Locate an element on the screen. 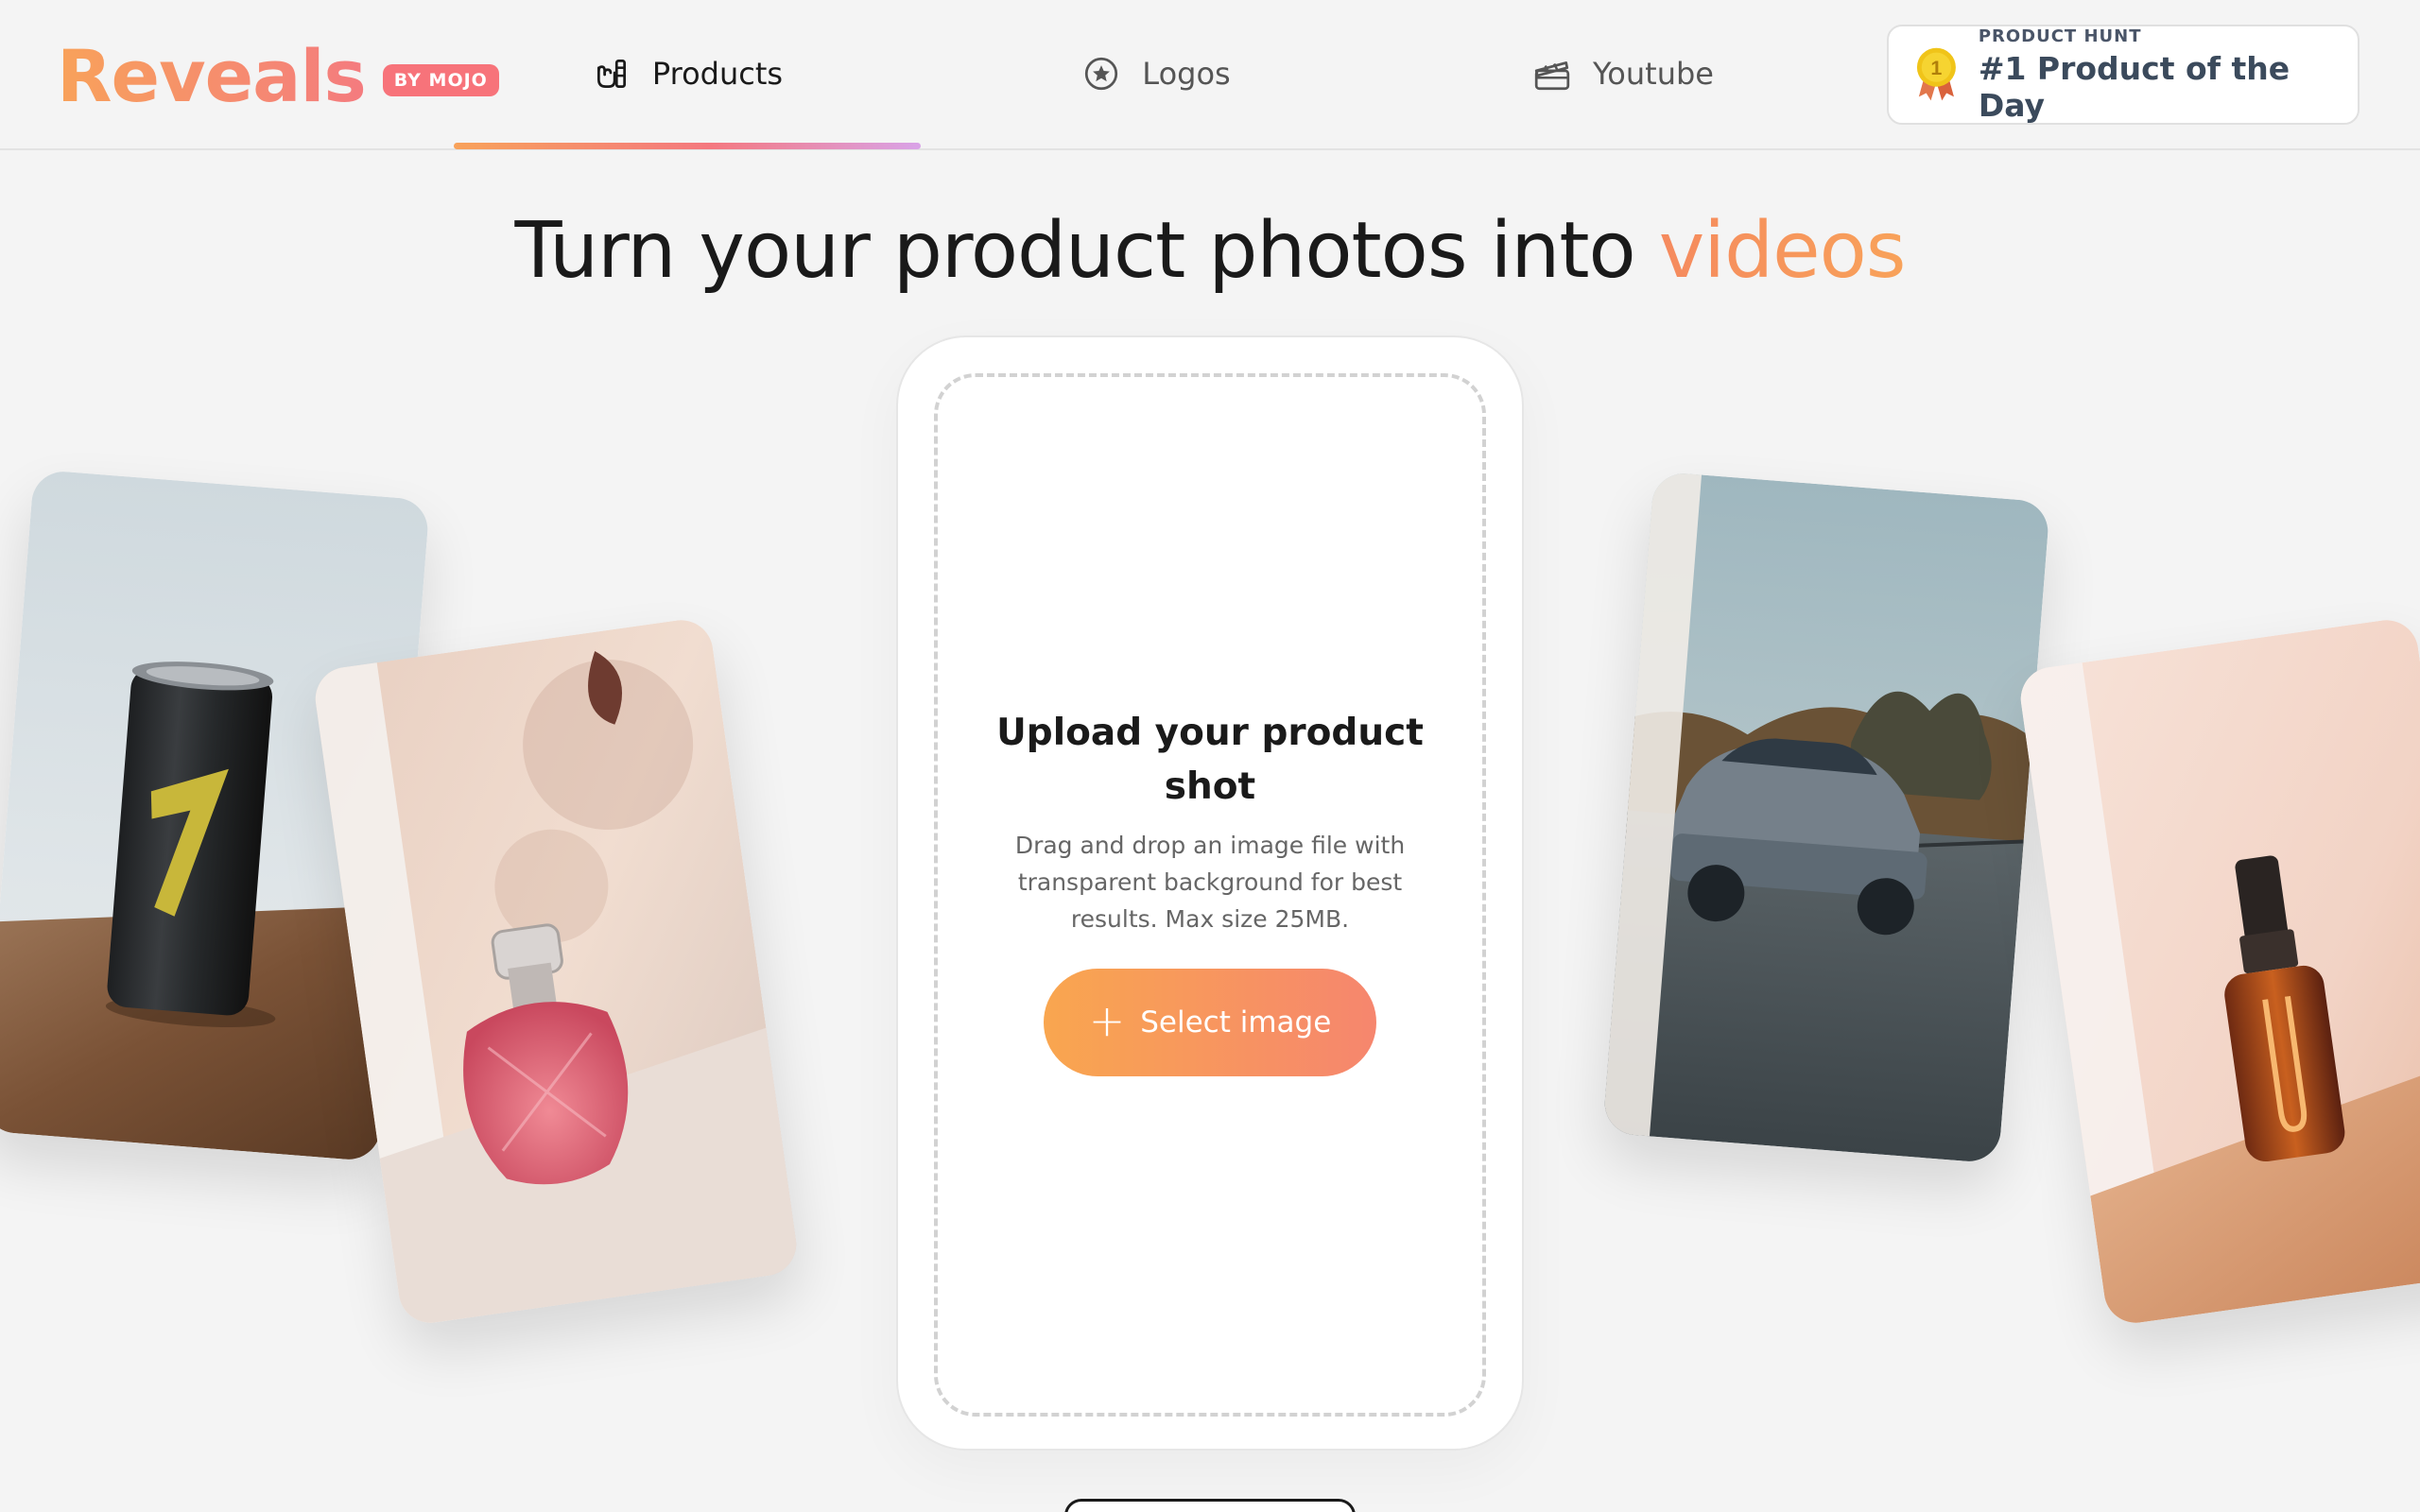  tab-products: Products is located at coordinates (687, 74).